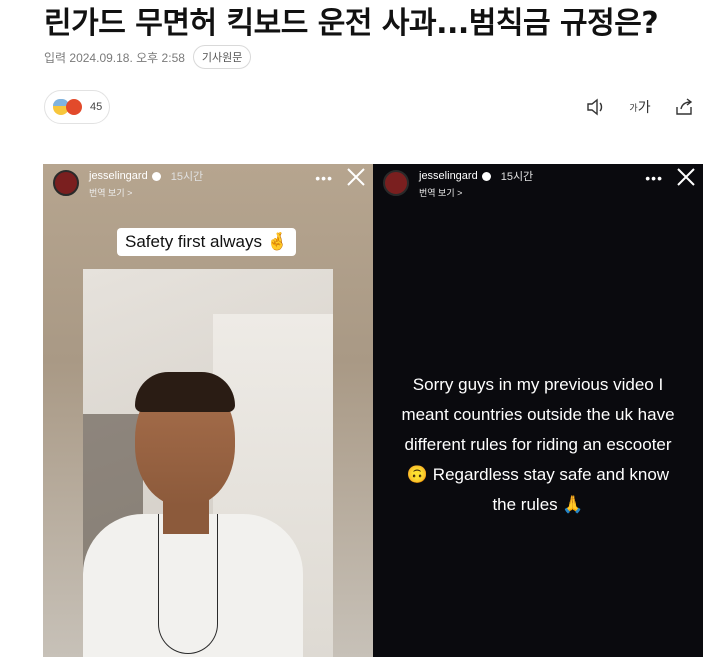 This screenshot has height=665, width=717. What do you see at coordinates (351, 23) in the screenshot?
I see `article-headline: 린가드 무면허 킥보드 운전 사과...범칙금 규정은?` at bounding box center [351, 23].